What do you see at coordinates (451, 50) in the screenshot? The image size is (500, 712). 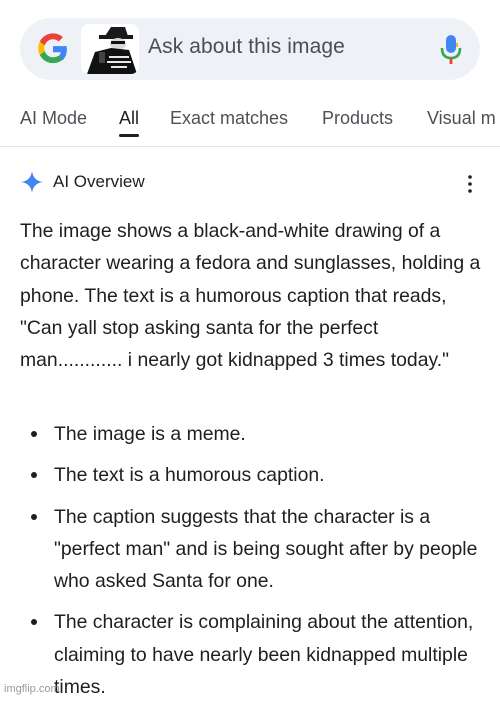 I see `microphone-icon` at bounding box center [451, 50].